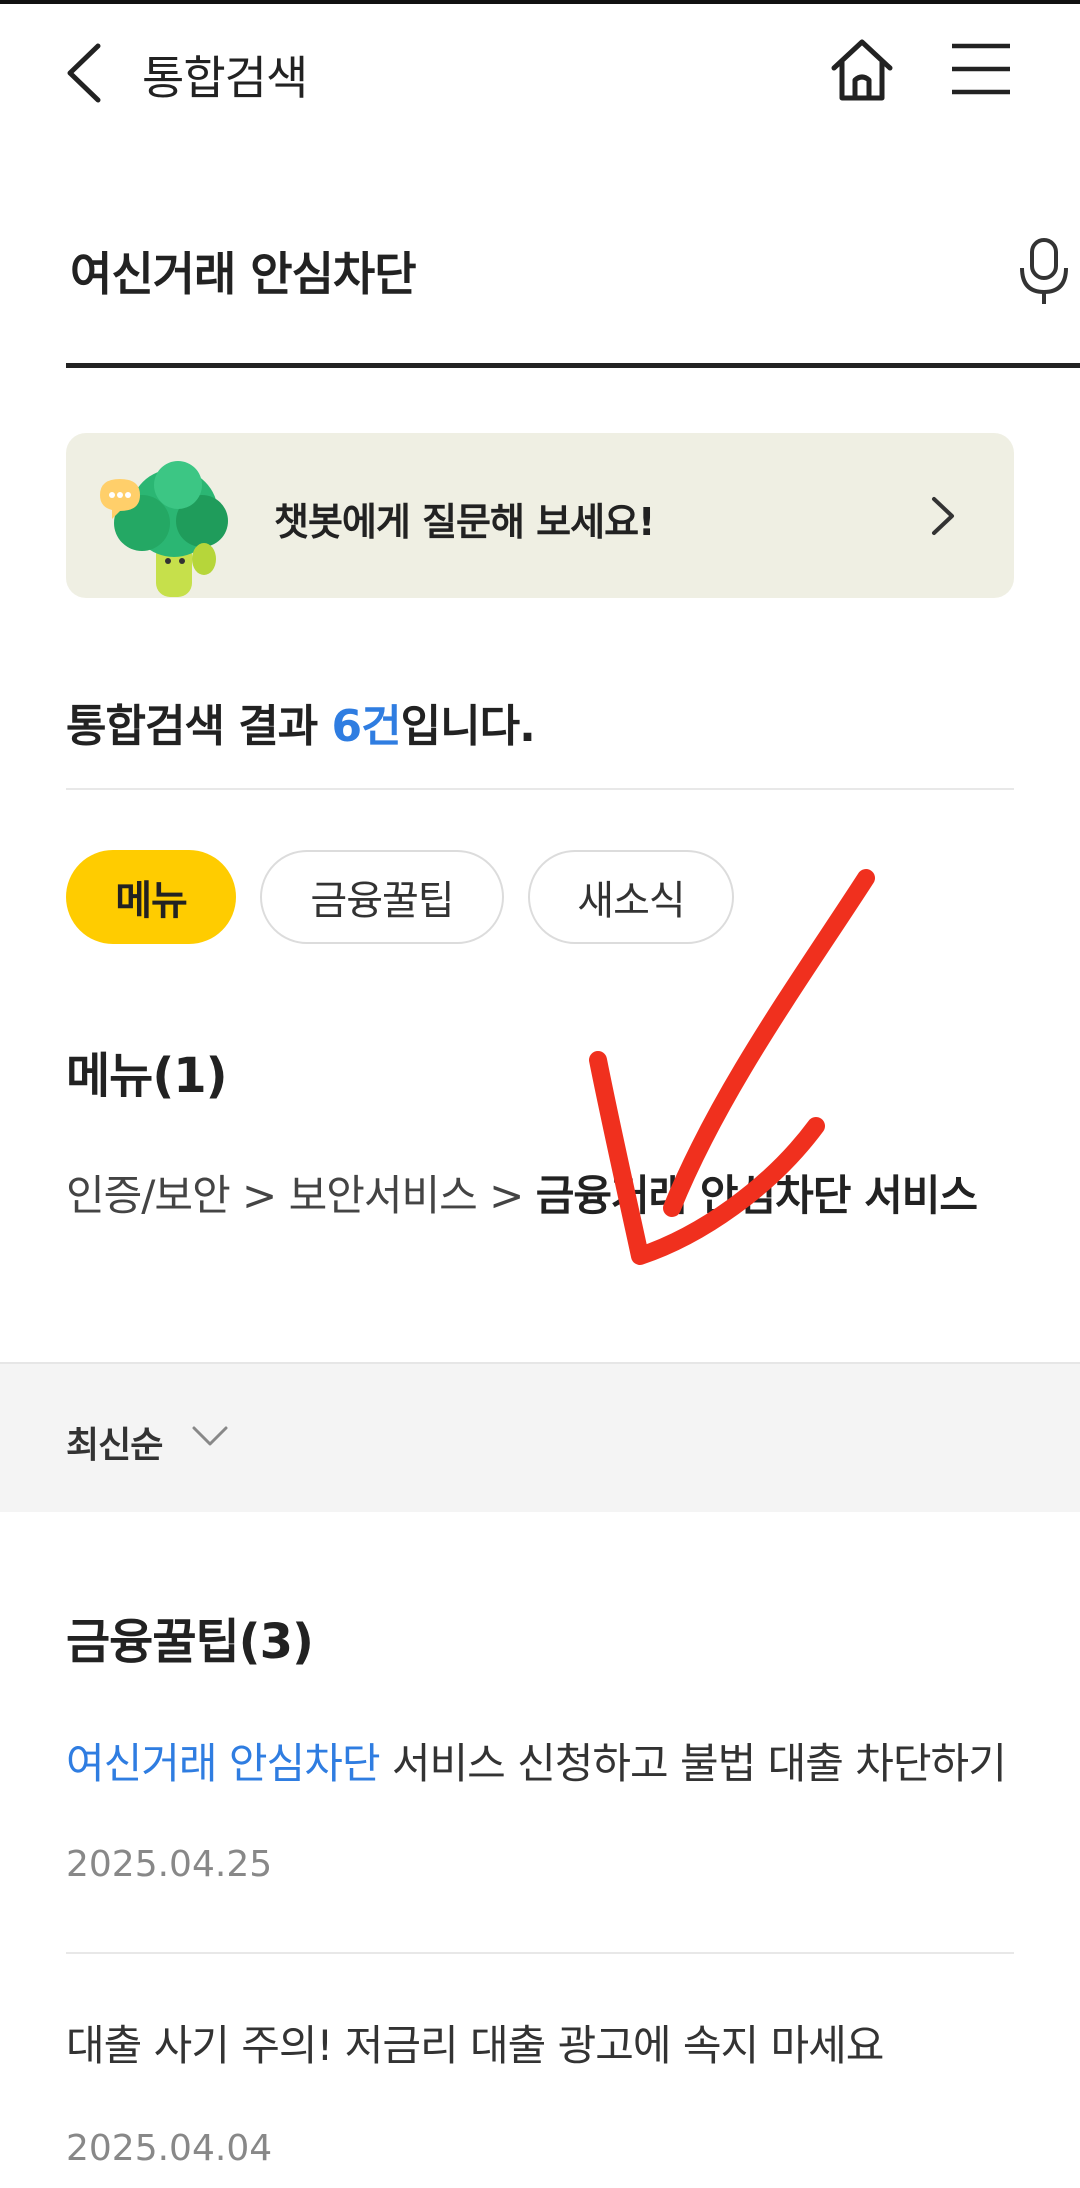 The width and height of the screenshot is (1080, 2188). I want to click on result-suffix: 입니다., so click(468, 726).